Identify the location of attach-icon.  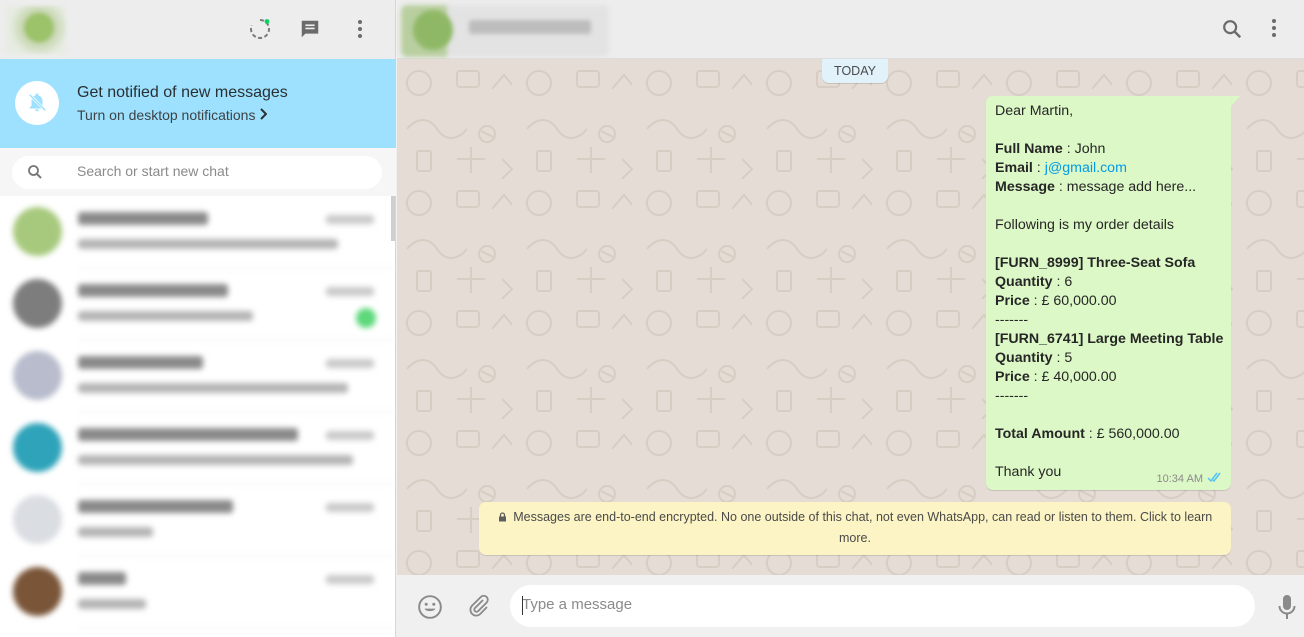
(479, 608).